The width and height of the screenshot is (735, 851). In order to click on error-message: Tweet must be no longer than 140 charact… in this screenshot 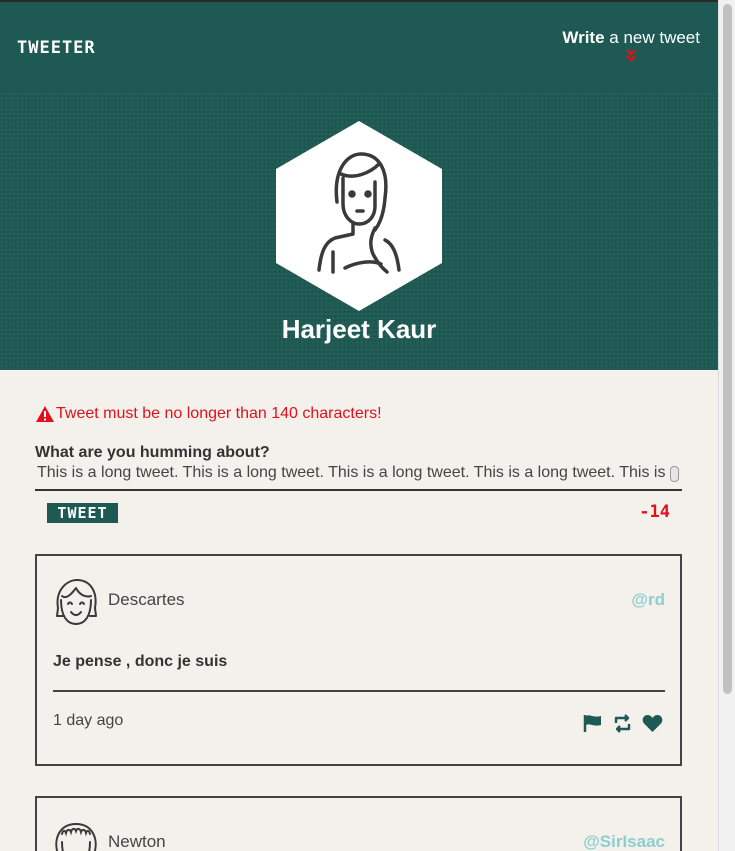, I will do `click(208, 414)`.